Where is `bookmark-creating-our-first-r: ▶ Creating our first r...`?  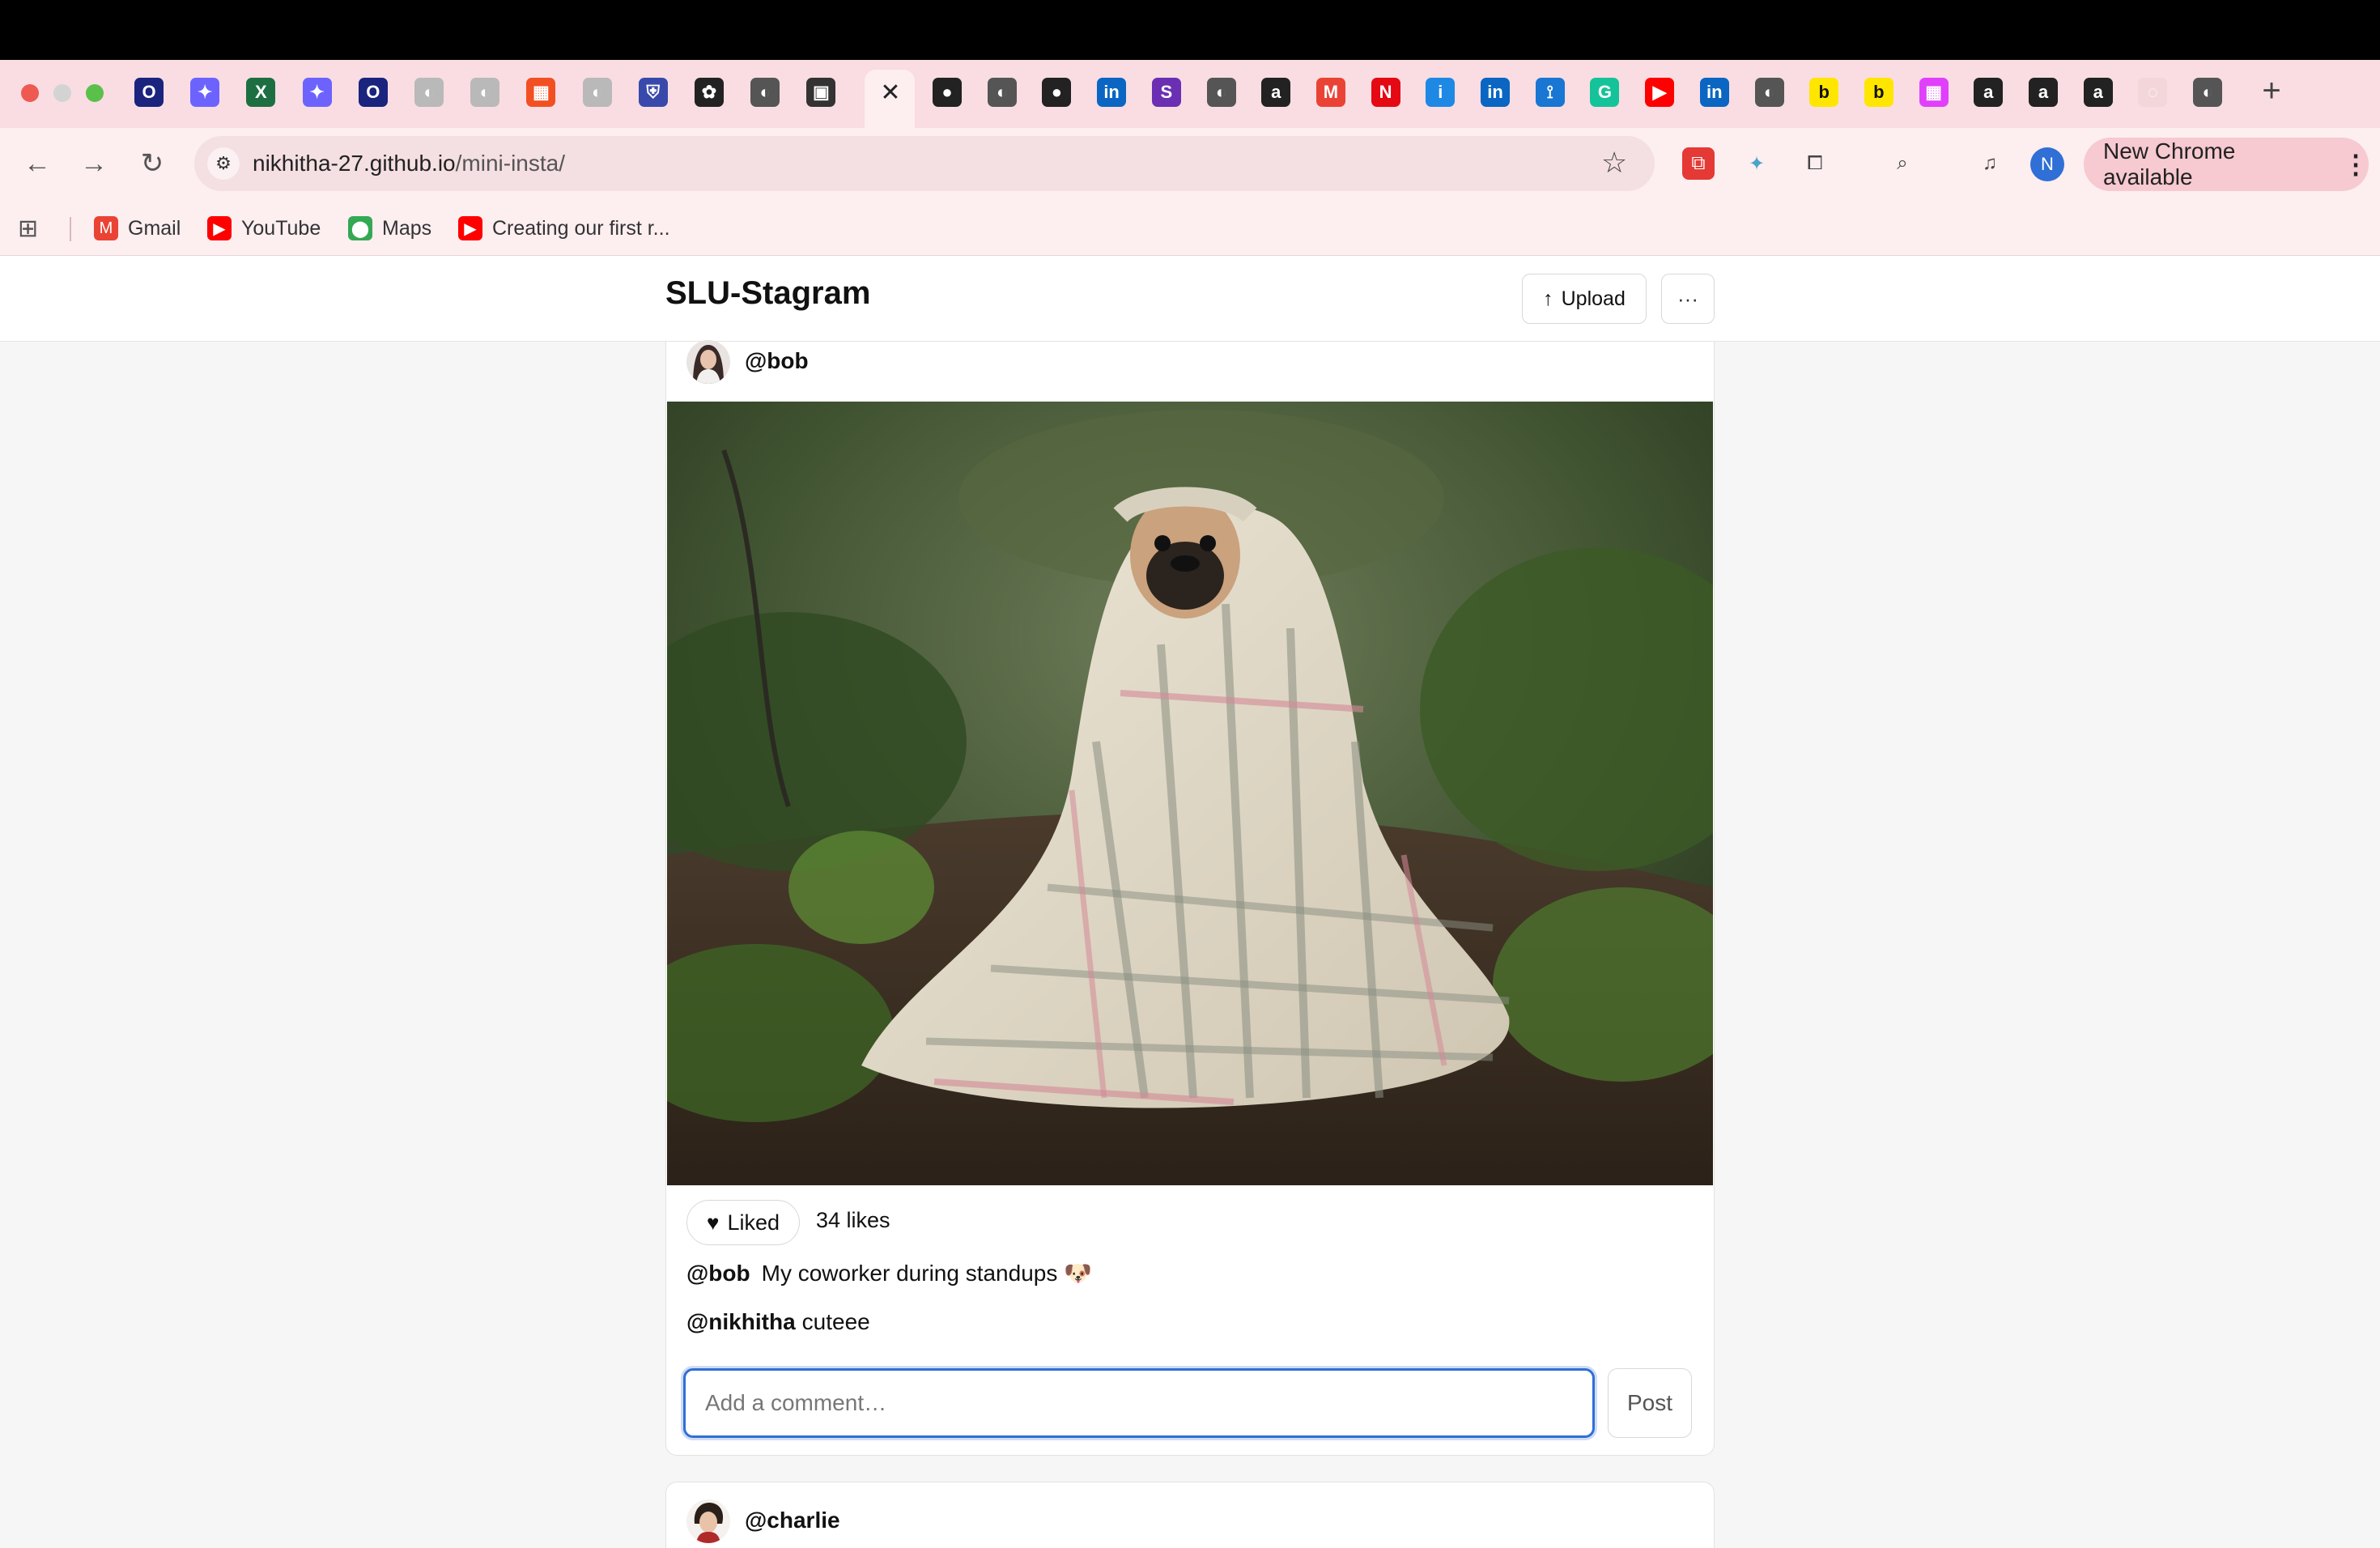
bookmark-creating-our-first-r: ▶ Creating our first r... is located at coordinates (564, 228).